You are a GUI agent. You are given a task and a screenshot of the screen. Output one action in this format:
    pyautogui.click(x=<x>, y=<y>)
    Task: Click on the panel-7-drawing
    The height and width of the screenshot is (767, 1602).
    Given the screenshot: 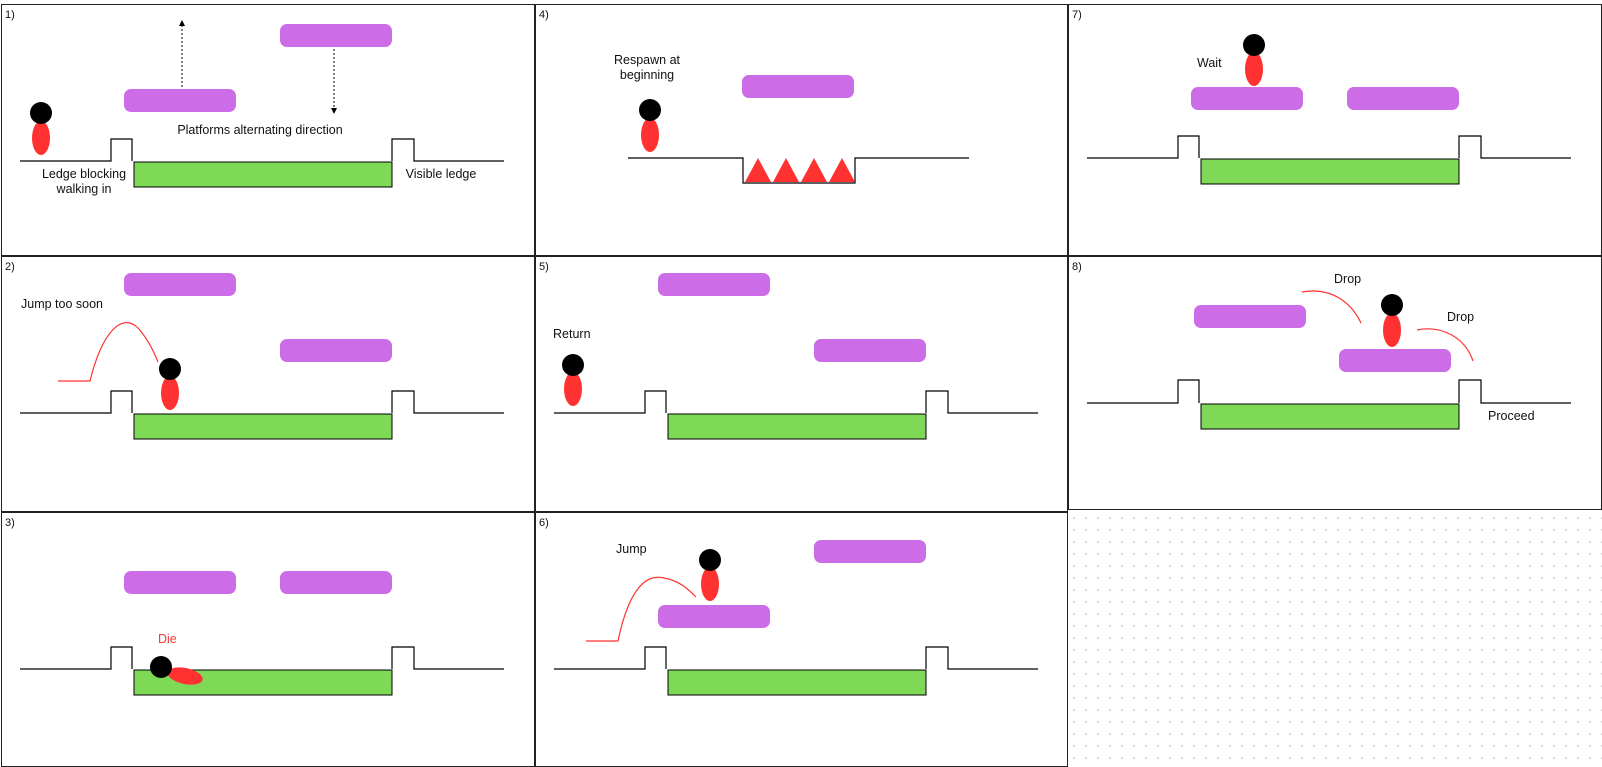 What is the action you would take?
    pyautogui.click(x=1329, y=109)
    